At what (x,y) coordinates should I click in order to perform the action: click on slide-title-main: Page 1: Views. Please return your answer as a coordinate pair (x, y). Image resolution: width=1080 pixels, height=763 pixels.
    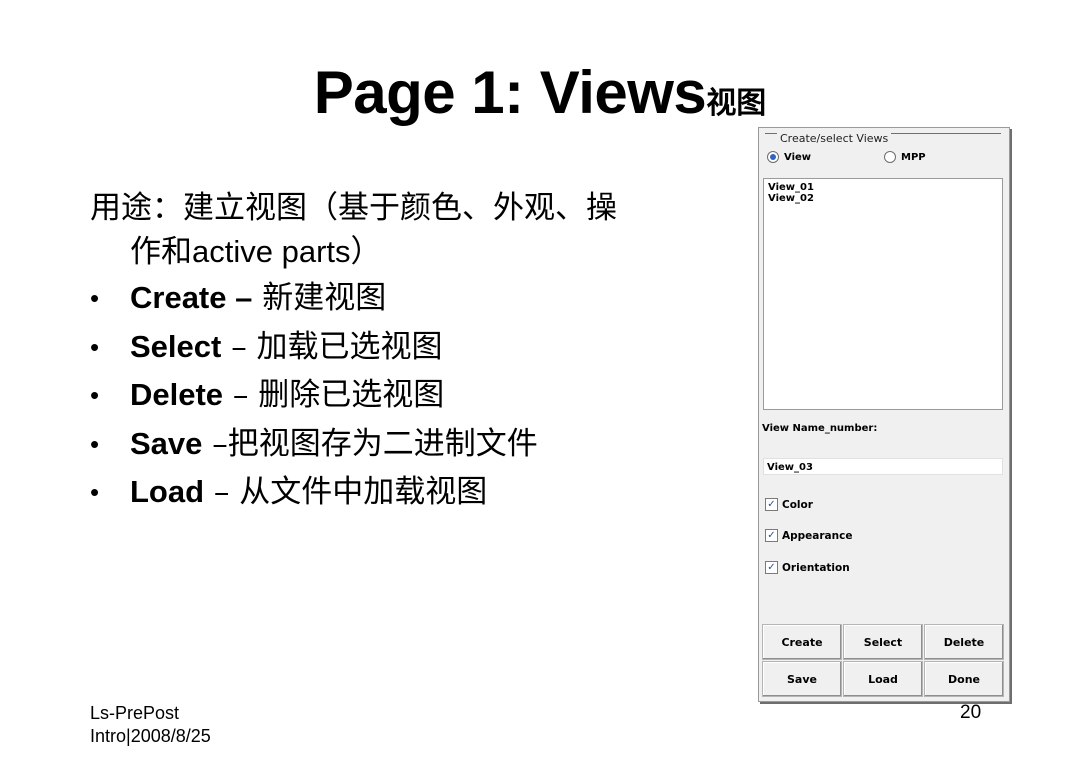
    Looking at the image, I should click on (510, 92).